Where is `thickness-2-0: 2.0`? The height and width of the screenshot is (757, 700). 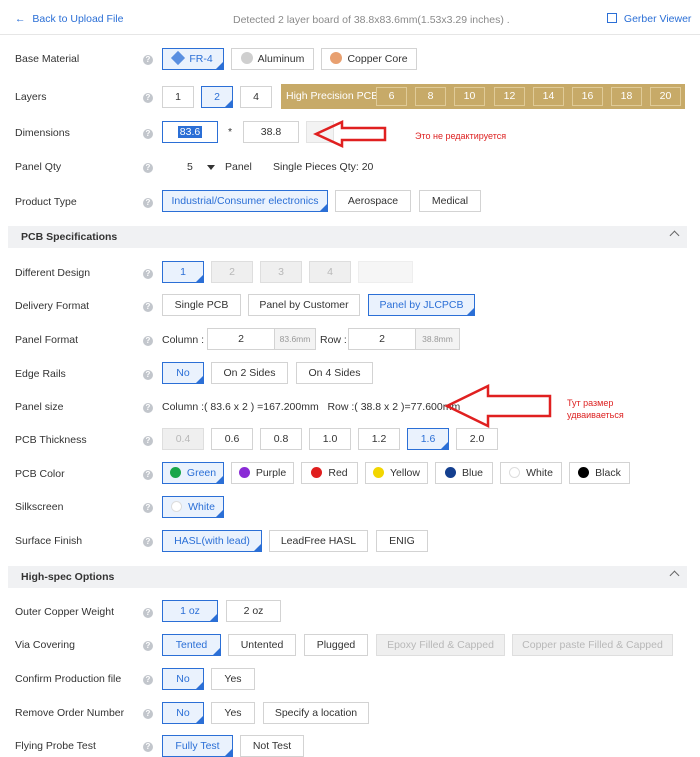
thickness-2-0: 2.0 is located at coordinates (477, 439).